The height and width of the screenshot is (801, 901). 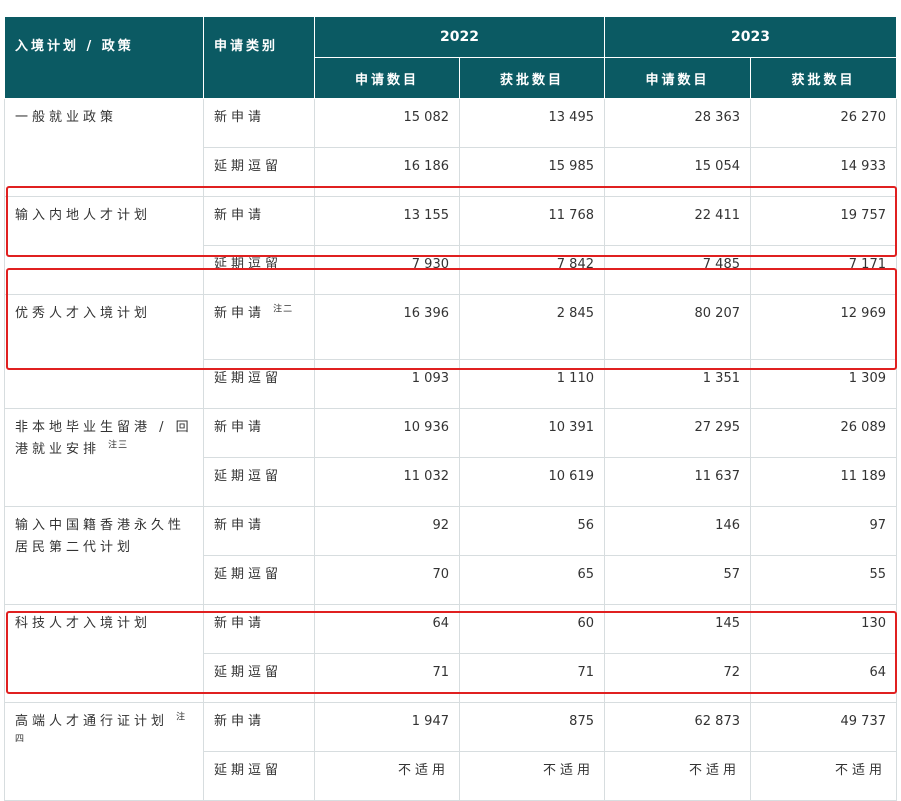 What do you see at coordinates (387, 78) in the screenshot?
I see `header-applications-2022: 申请数目` at bounding box center [387, 78].